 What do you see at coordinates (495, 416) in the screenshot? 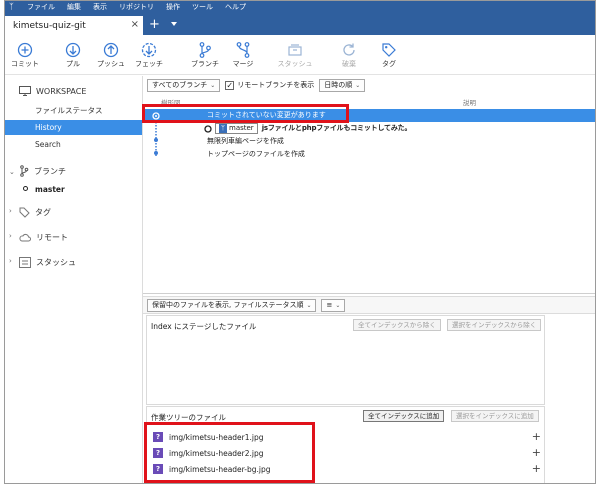
I see `stage-selected-button: 選択をインデックスに追加` at bounding box center [495, 416].